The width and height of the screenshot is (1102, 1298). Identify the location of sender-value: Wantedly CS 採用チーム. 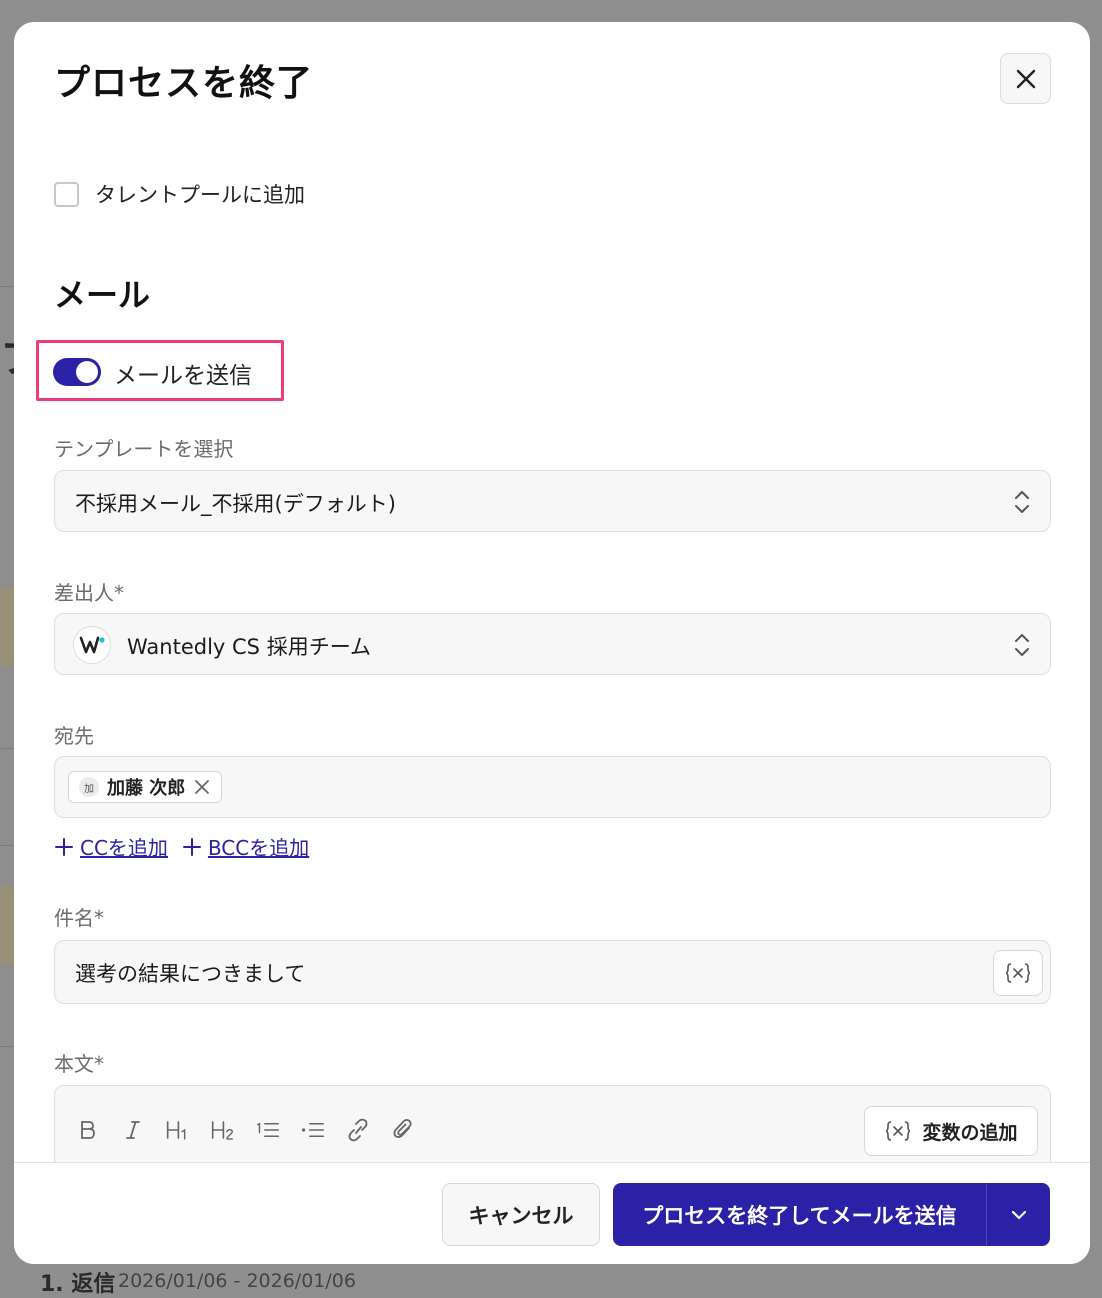
(249, 647).